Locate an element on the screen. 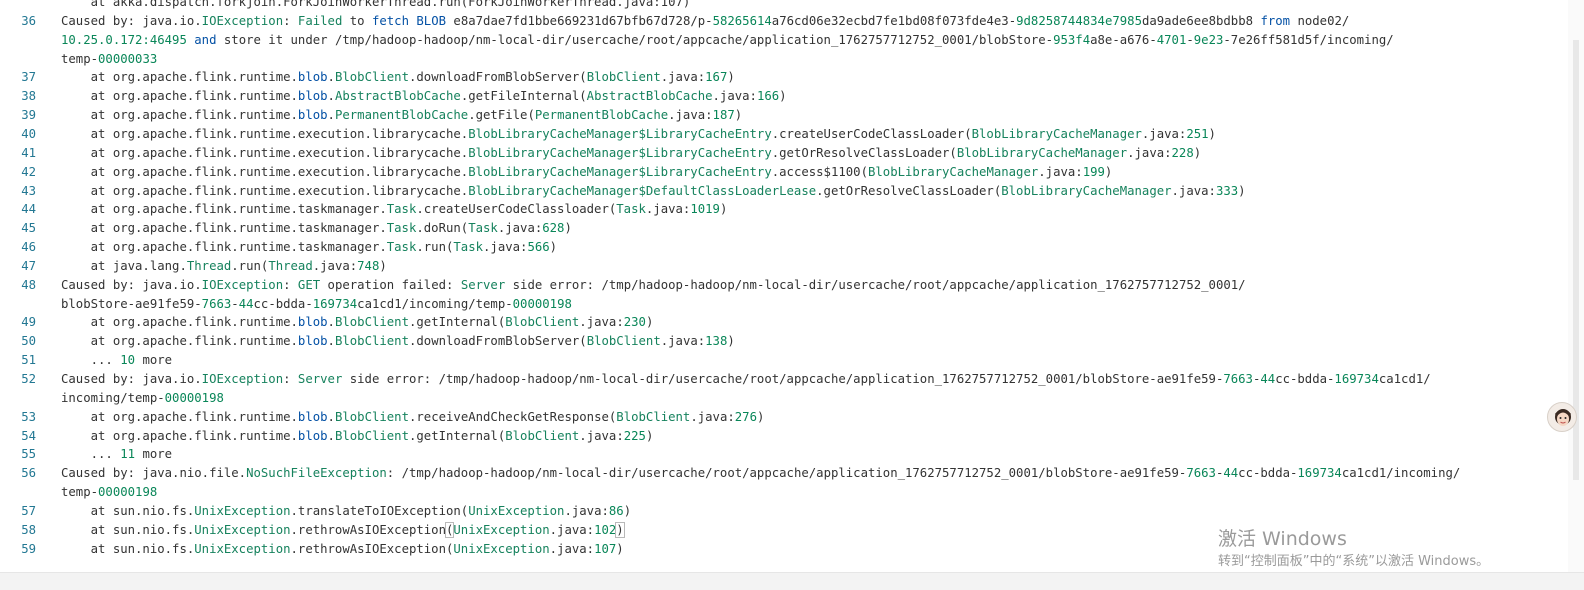  code-token: 9d8258744834e7985 is located at coordinates (1079, 20).